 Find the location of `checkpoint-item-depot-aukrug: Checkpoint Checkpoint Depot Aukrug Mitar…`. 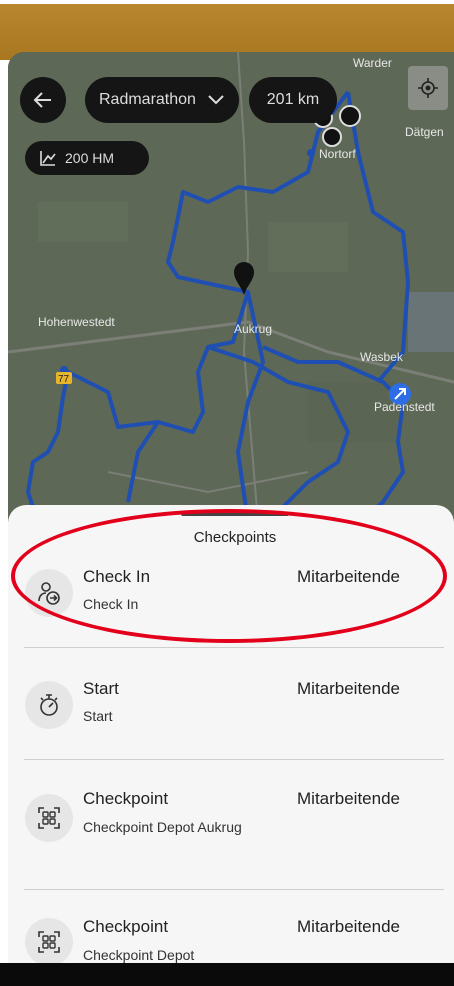

checkpoint-item-depot-aukrug: Checkpoint Checkpoint Depot Aukrug Mitar… is located at coordinates (231, 840).